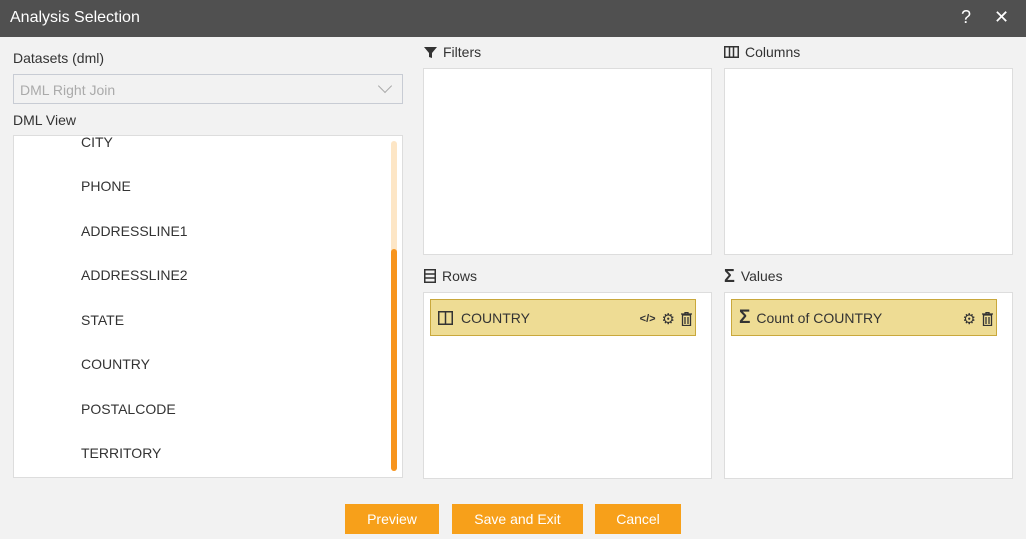 This screenshot has height=539, width=1026. Describe the element at coordinates (819, 317) in the screenshot. I see `chip-label: Count of COUNTRY` at that location.